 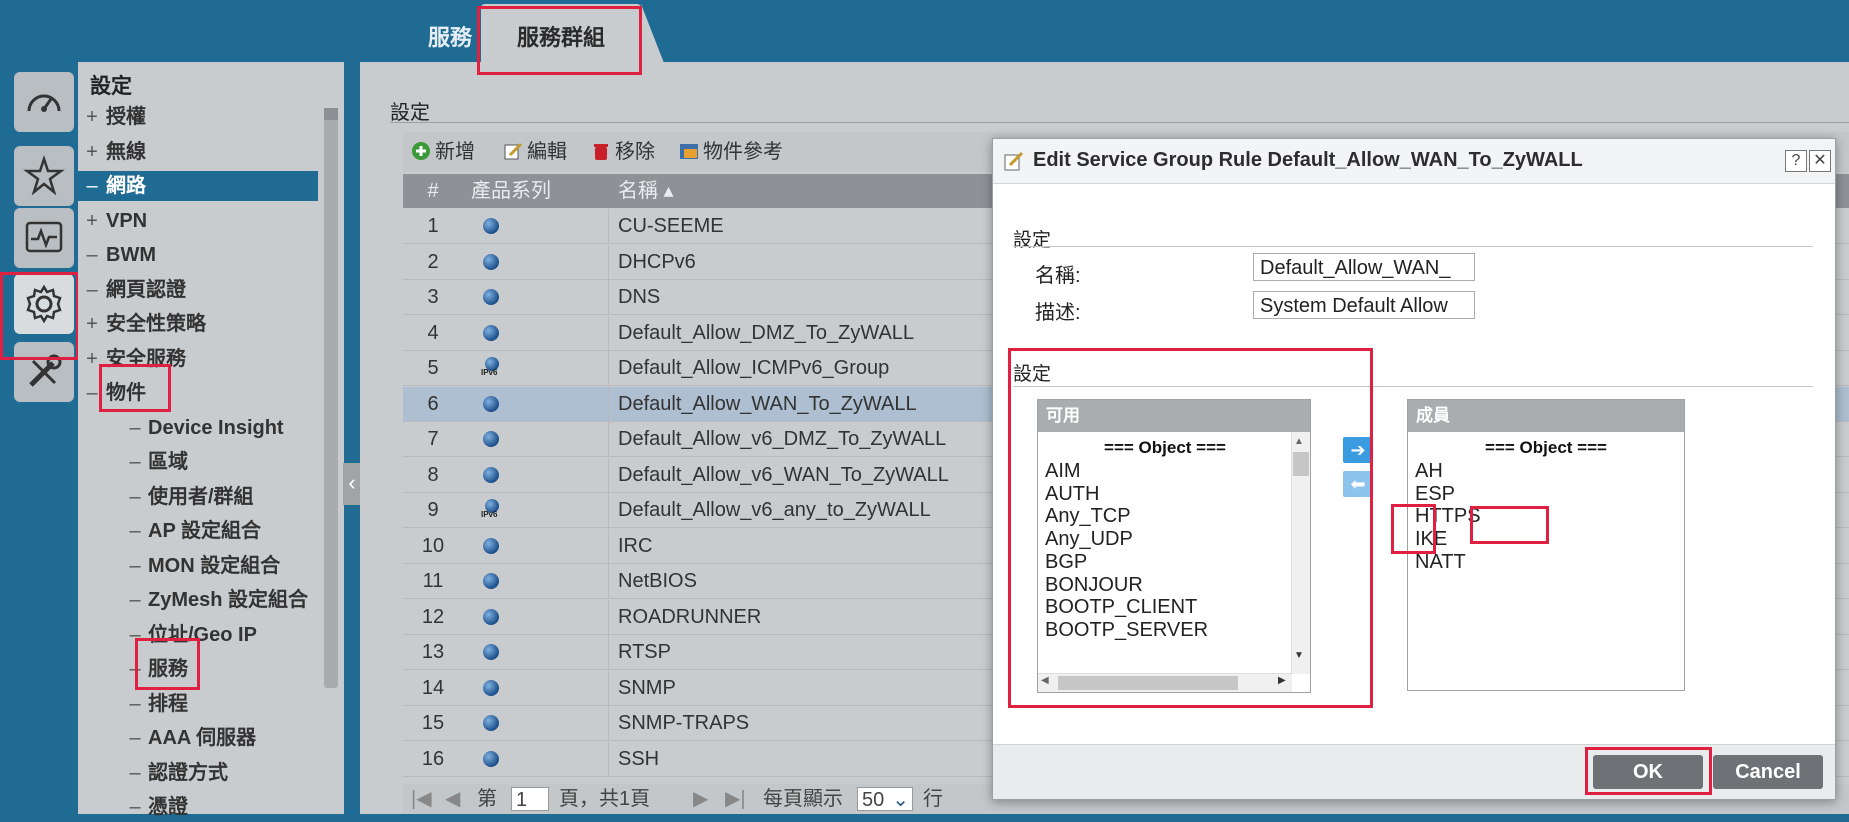 I want to click on add-button: 新增, so click(x=443, y=152).